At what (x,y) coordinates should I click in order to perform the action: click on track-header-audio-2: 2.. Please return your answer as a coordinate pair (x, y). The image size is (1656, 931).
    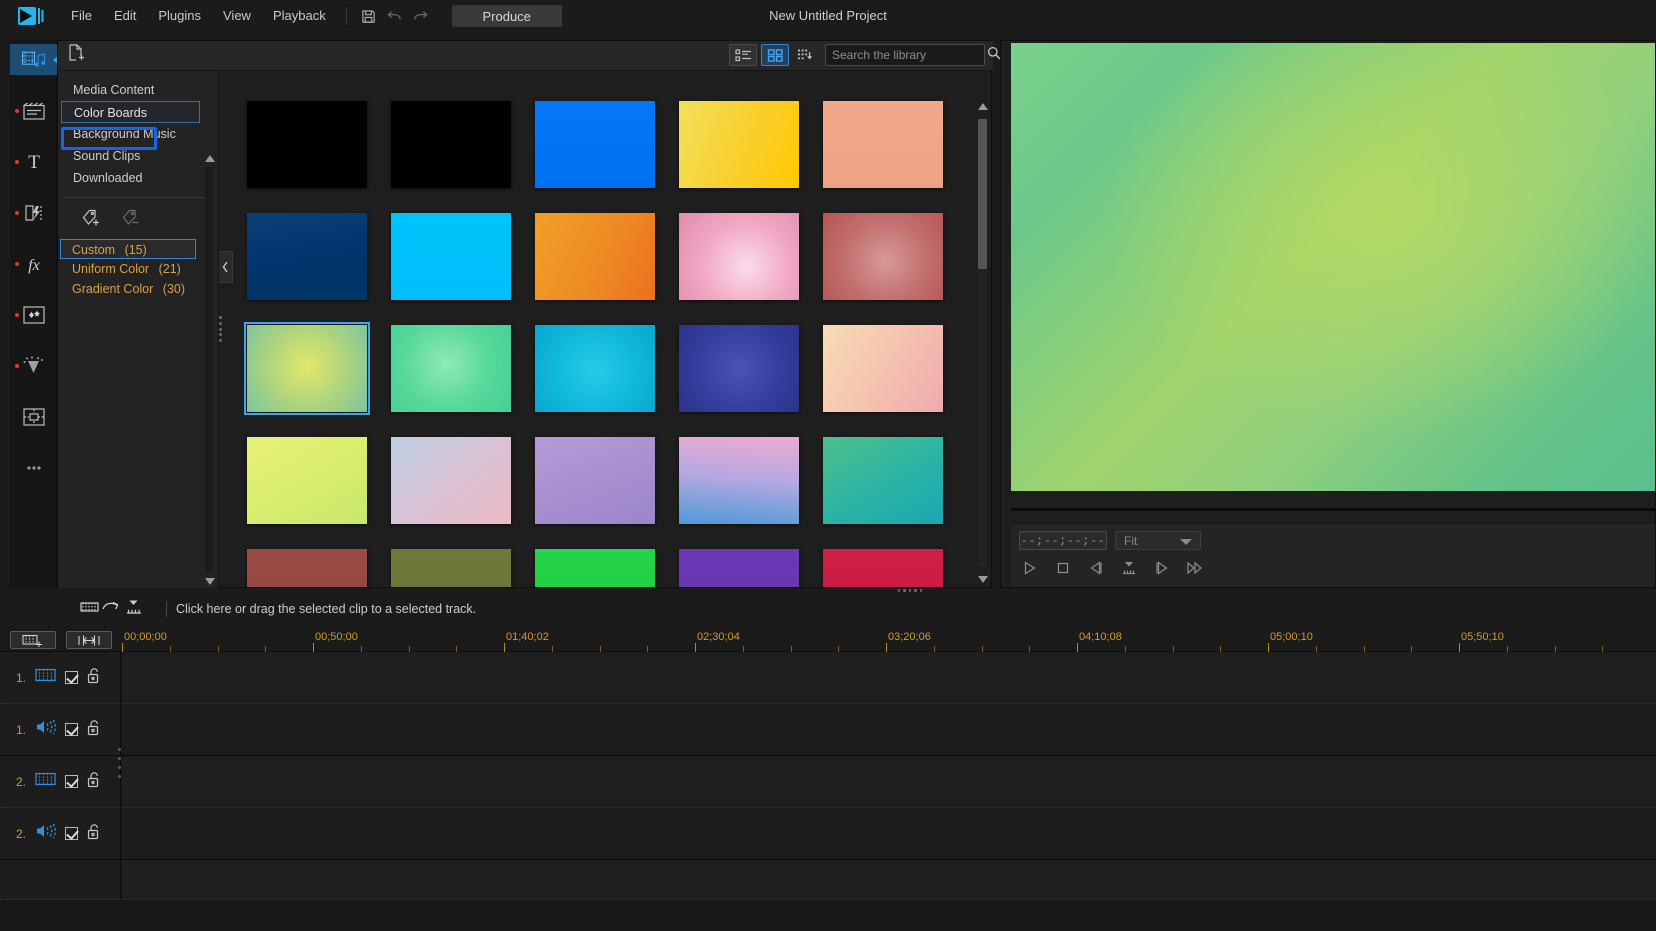
    Looking at the image, I should click on (60, 833).